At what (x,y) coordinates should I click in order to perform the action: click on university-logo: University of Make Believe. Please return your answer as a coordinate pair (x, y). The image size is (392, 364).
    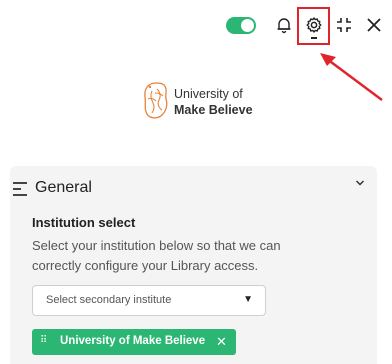
    Looking at the image, I should click on (200, 100).